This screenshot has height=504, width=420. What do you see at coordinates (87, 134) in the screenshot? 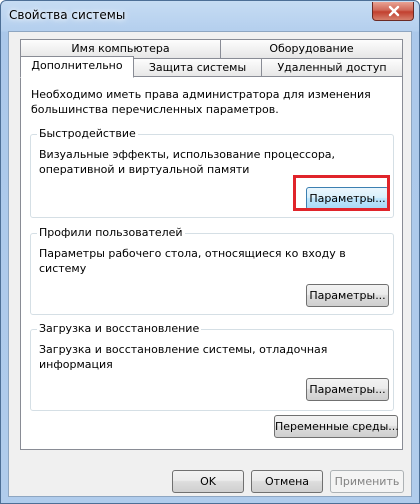
I see `performance-title: Быстродействие` at bounding box center [87, 134].